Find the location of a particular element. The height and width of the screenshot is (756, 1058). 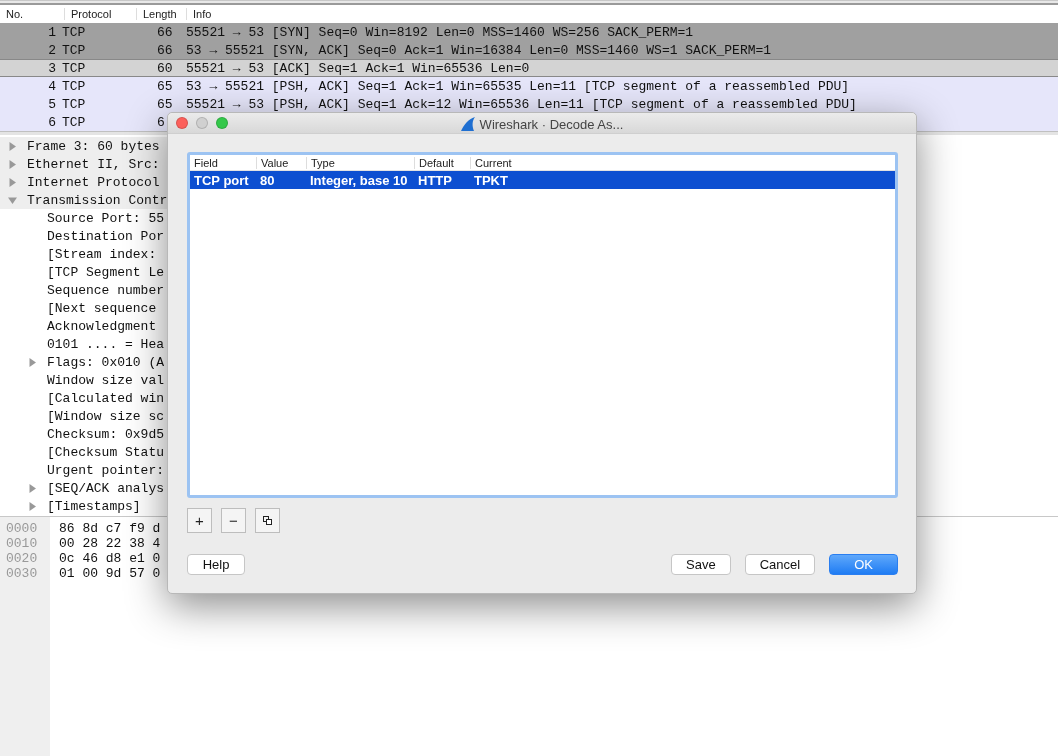

add-button: + is located at coordinates (199, 520).